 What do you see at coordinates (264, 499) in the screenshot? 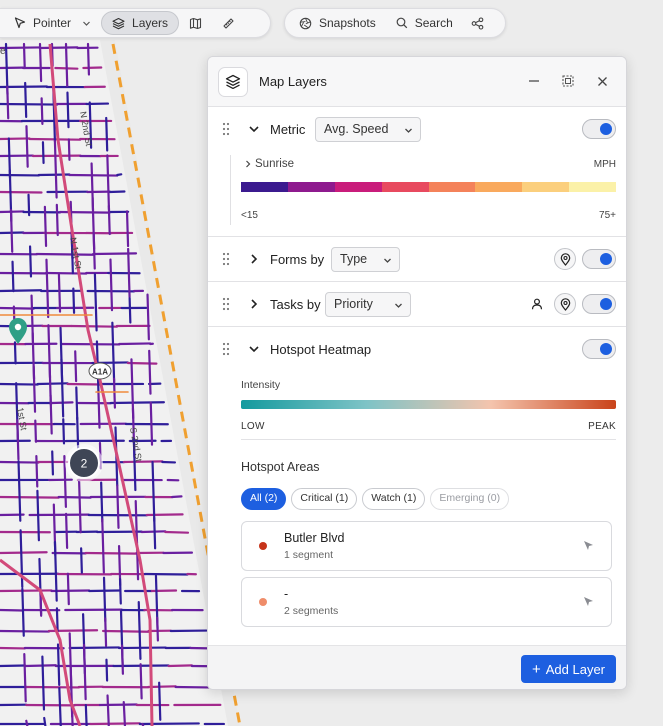
I see `filter-chip-all: All (2)` at bounding box center [264, 499].